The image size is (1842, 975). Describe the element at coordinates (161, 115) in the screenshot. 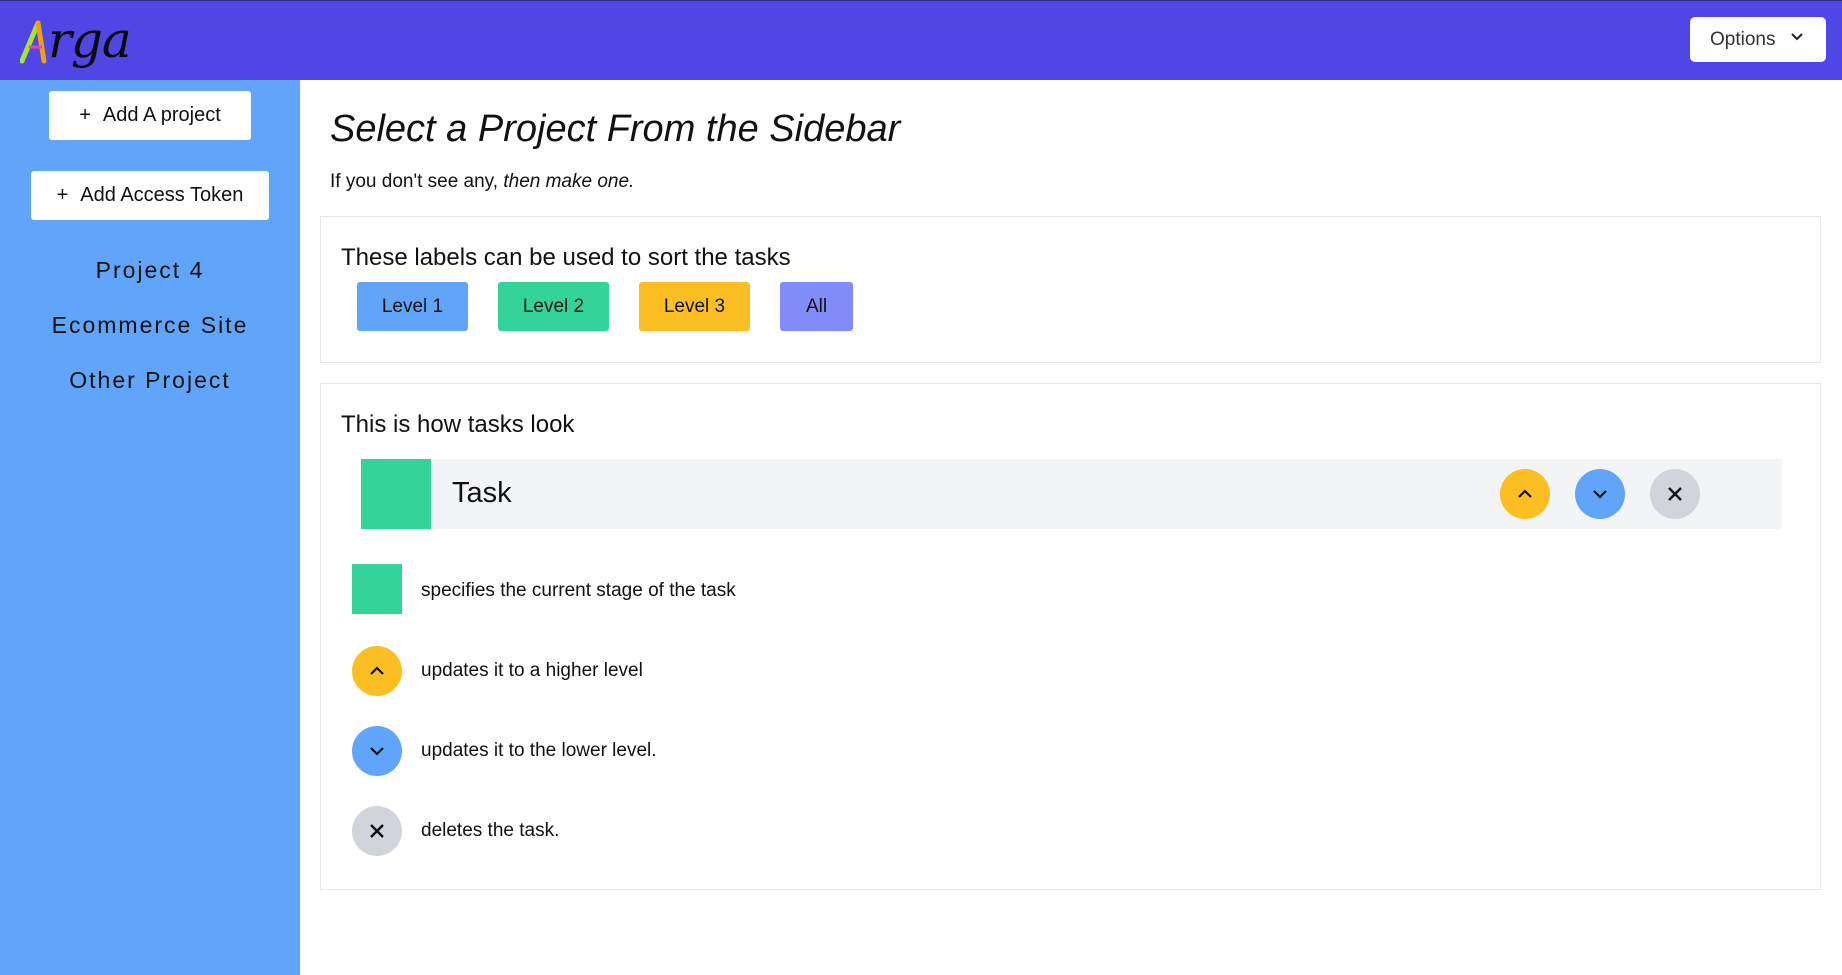

I see `add-project-label: Add A project` at that location.